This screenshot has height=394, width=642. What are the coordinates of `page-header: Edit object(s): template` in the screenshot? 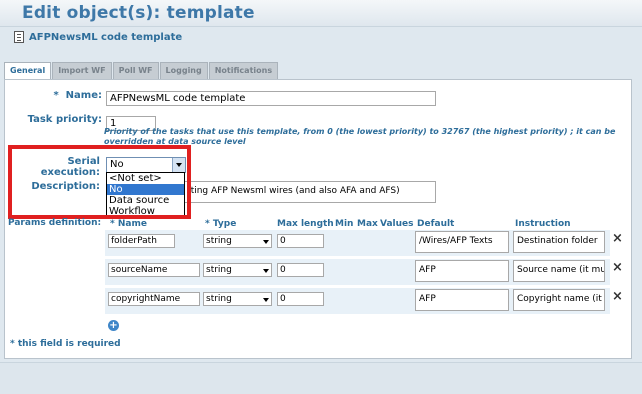 It's located at (321, 13).